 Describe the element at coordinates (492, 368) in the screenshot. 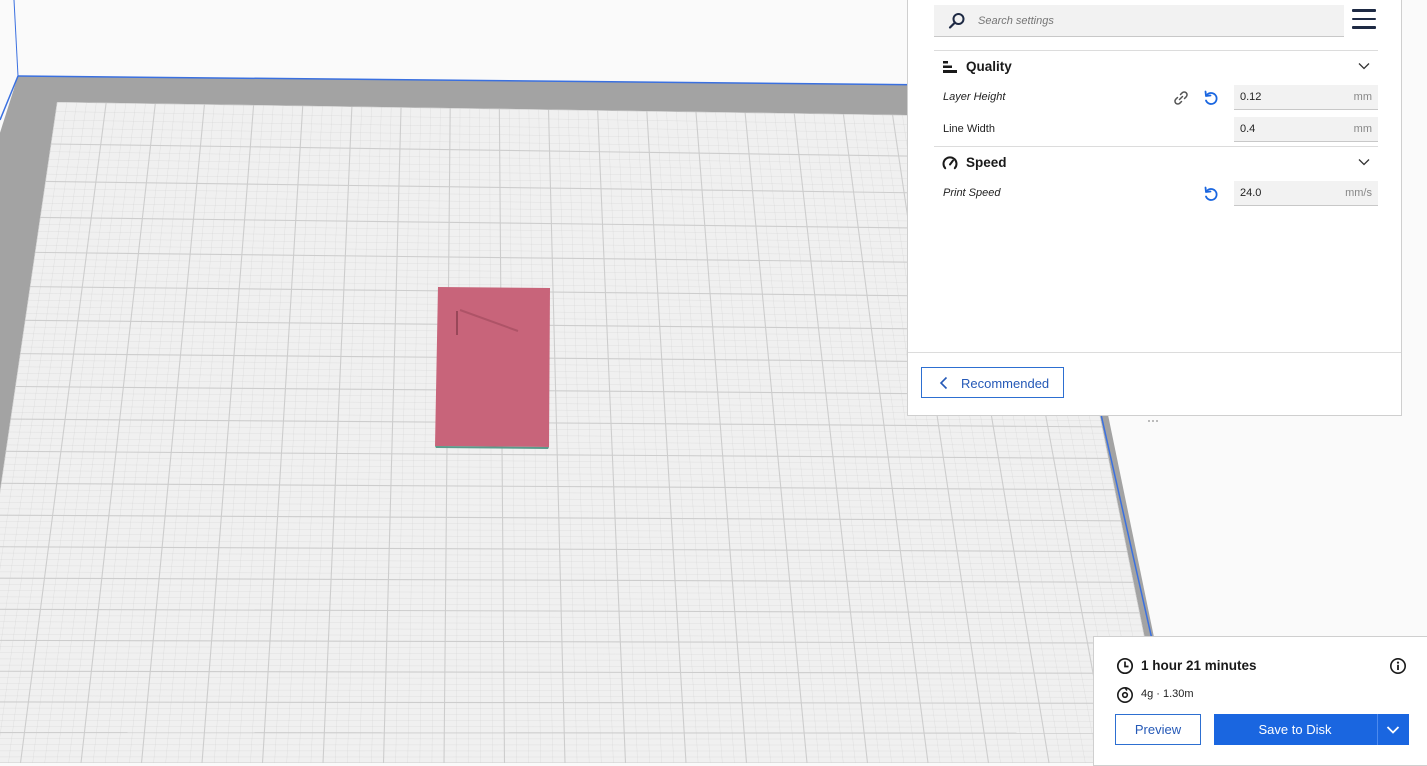

I see `model-cube` at that location.